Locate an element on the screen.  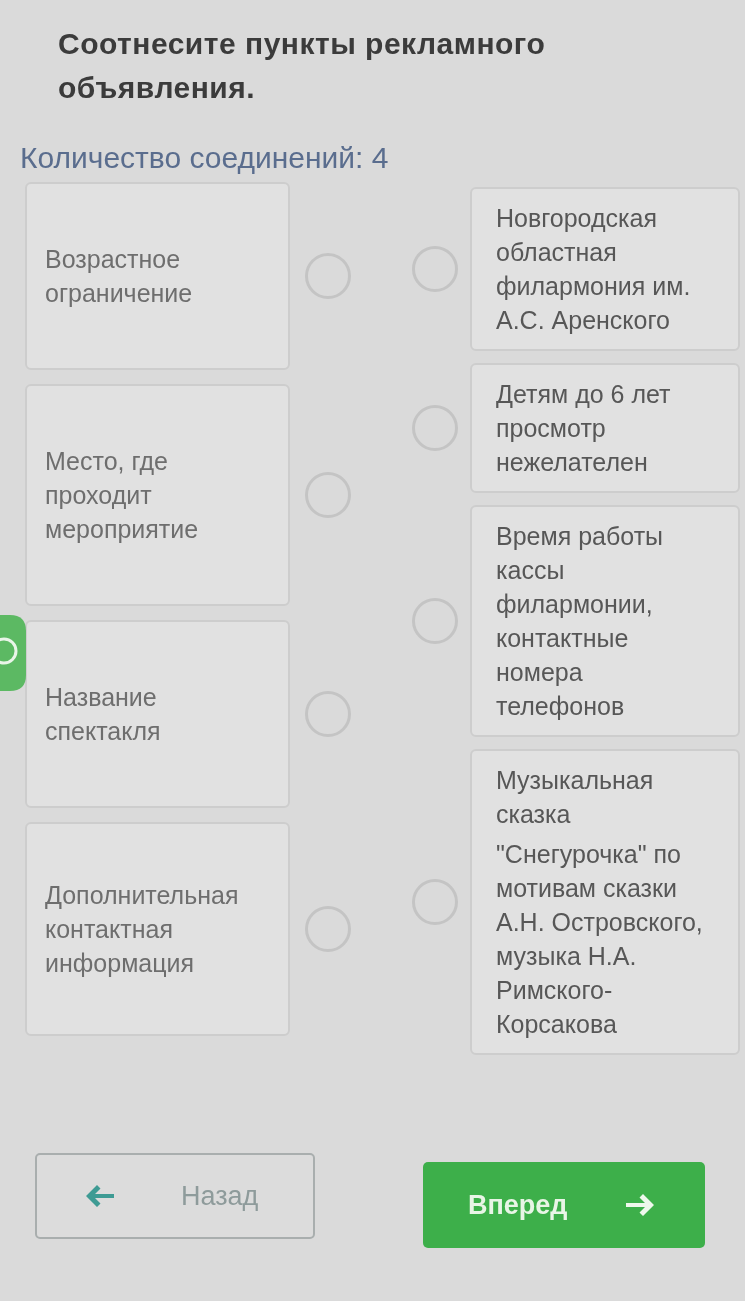
left-item-card: Название спектакля is located at coordinates (157, 714).